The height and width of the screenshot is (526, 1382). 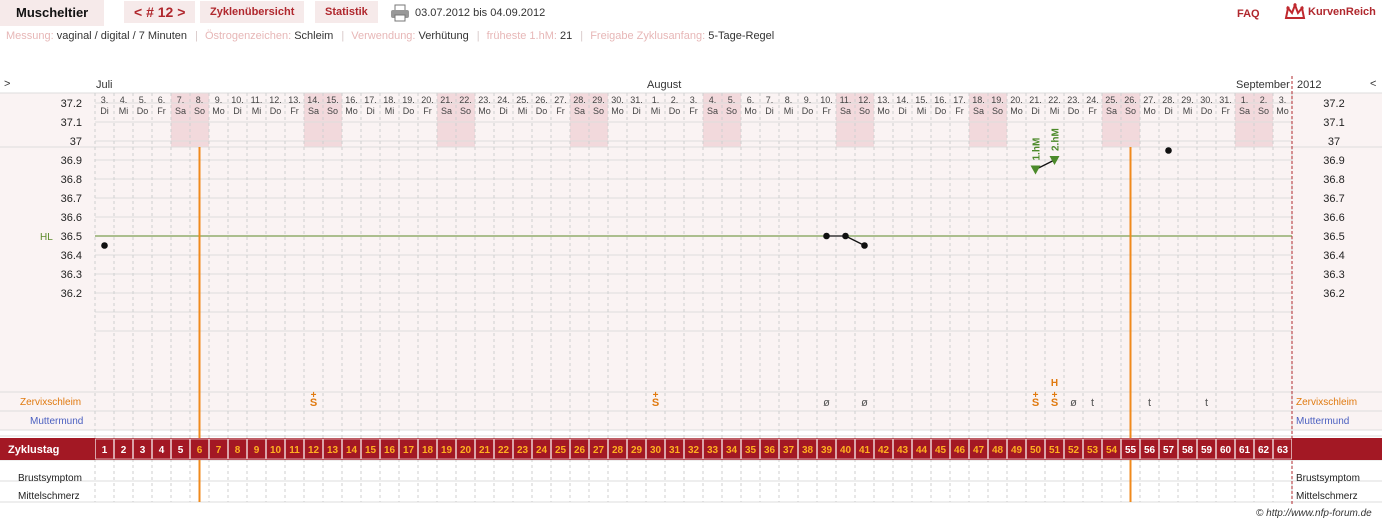 I want to click on date-label: 29., so click(x=1187, y=100).